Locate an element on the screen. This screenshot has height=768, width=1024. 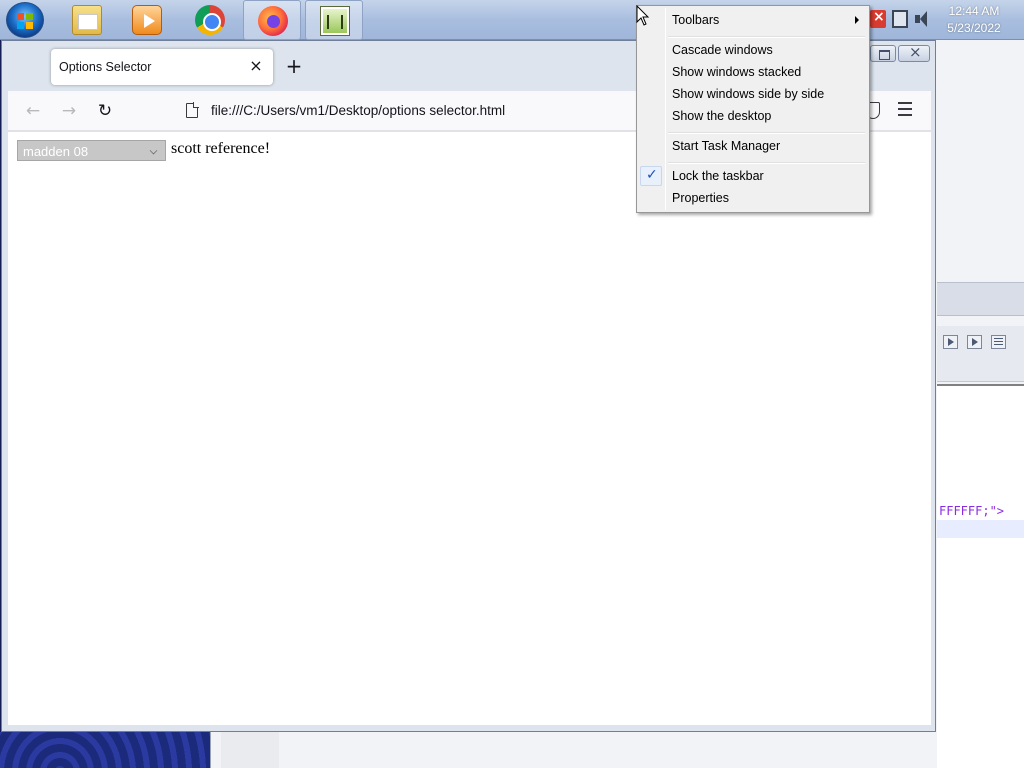
select-value: madden 08 is located at coordinates (56, 151).